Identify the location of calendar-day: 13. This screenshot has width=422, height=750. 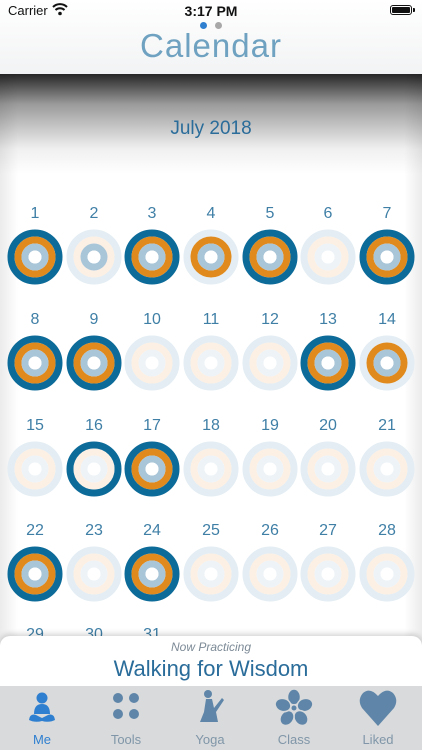
(328, 361).